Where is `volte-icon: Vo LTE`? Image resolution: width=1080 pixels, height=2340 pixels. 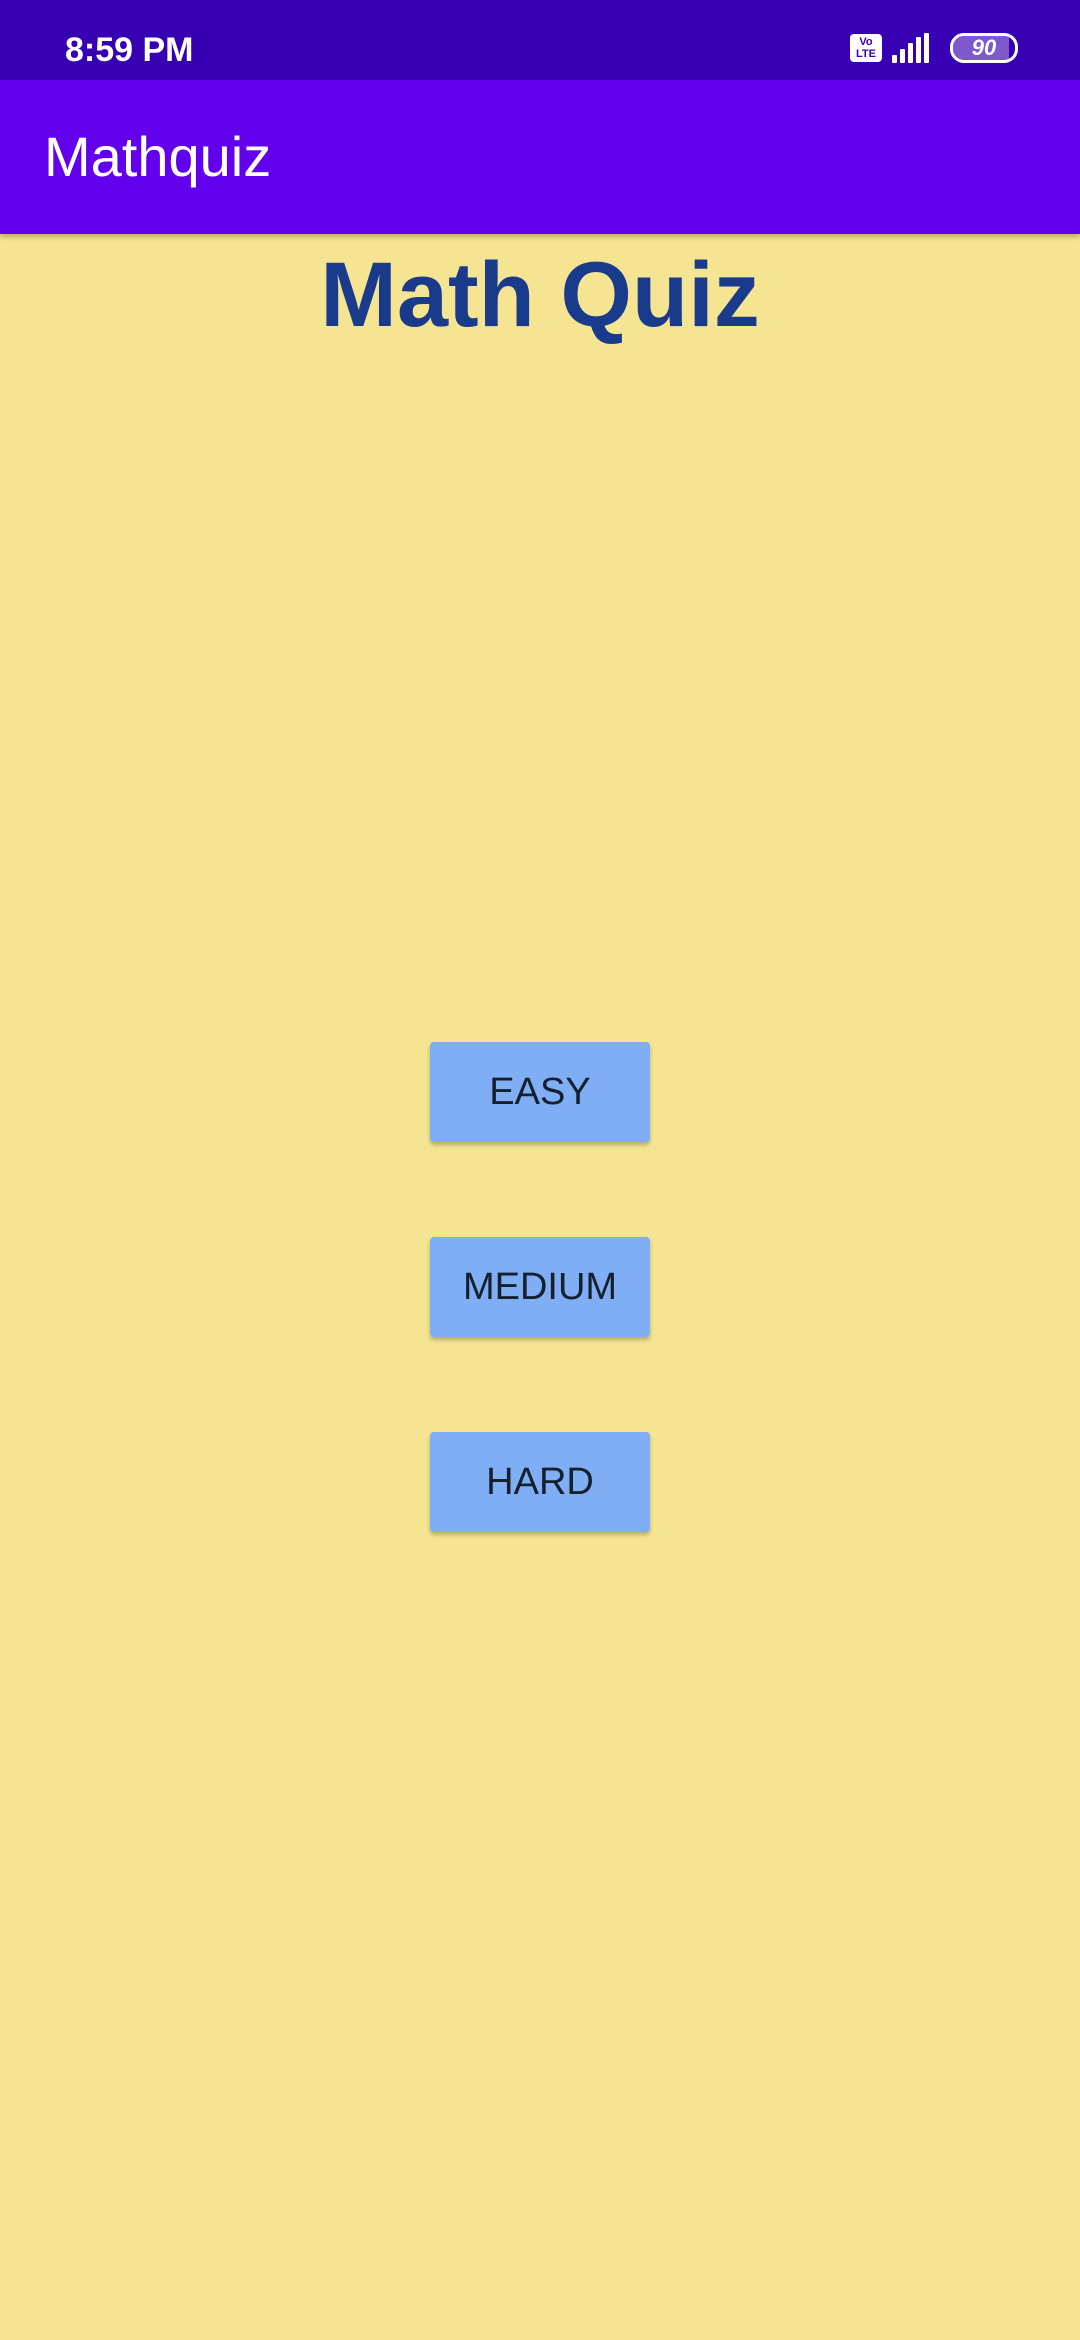
volte-icon: Vo LTE is located at coordinates (866, 48).